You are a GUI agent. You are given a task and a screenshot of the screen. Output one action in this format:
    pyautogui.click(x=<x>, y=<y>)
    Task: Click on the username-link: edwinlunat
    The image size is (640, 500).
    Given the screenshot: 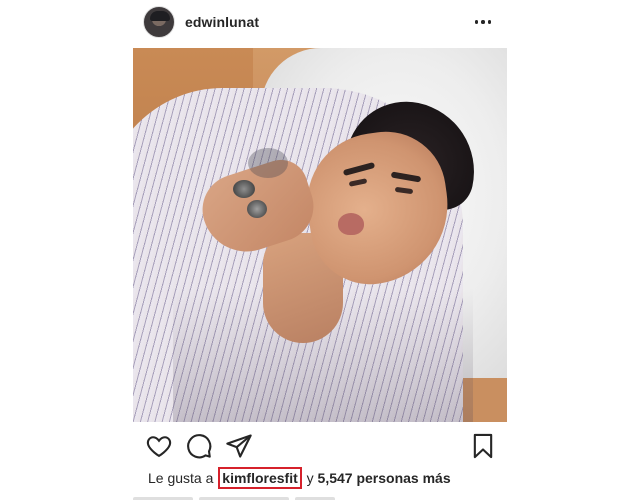 What is the action you would take?
    pyautogui.click(x=222, y=22)
    